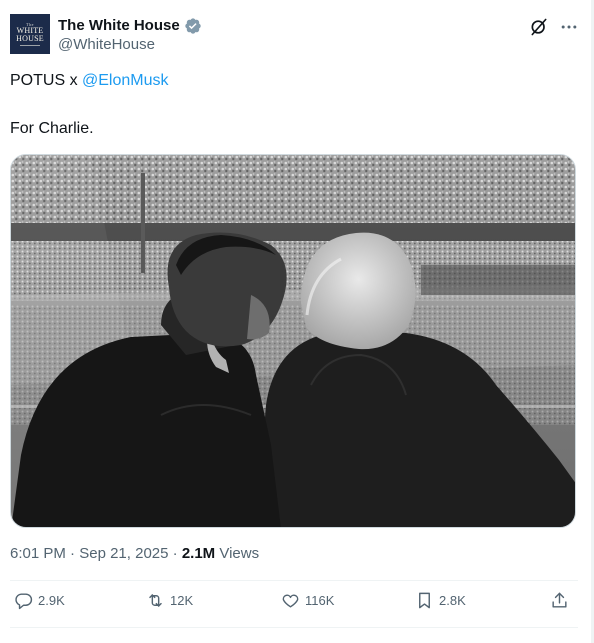 The height and width of the screenshot is (643, 594). What do you see at coordinates (30, 38) in the screenshot?
I see `avatar-text-house: HOUSE` at bounding box center [30, 38].